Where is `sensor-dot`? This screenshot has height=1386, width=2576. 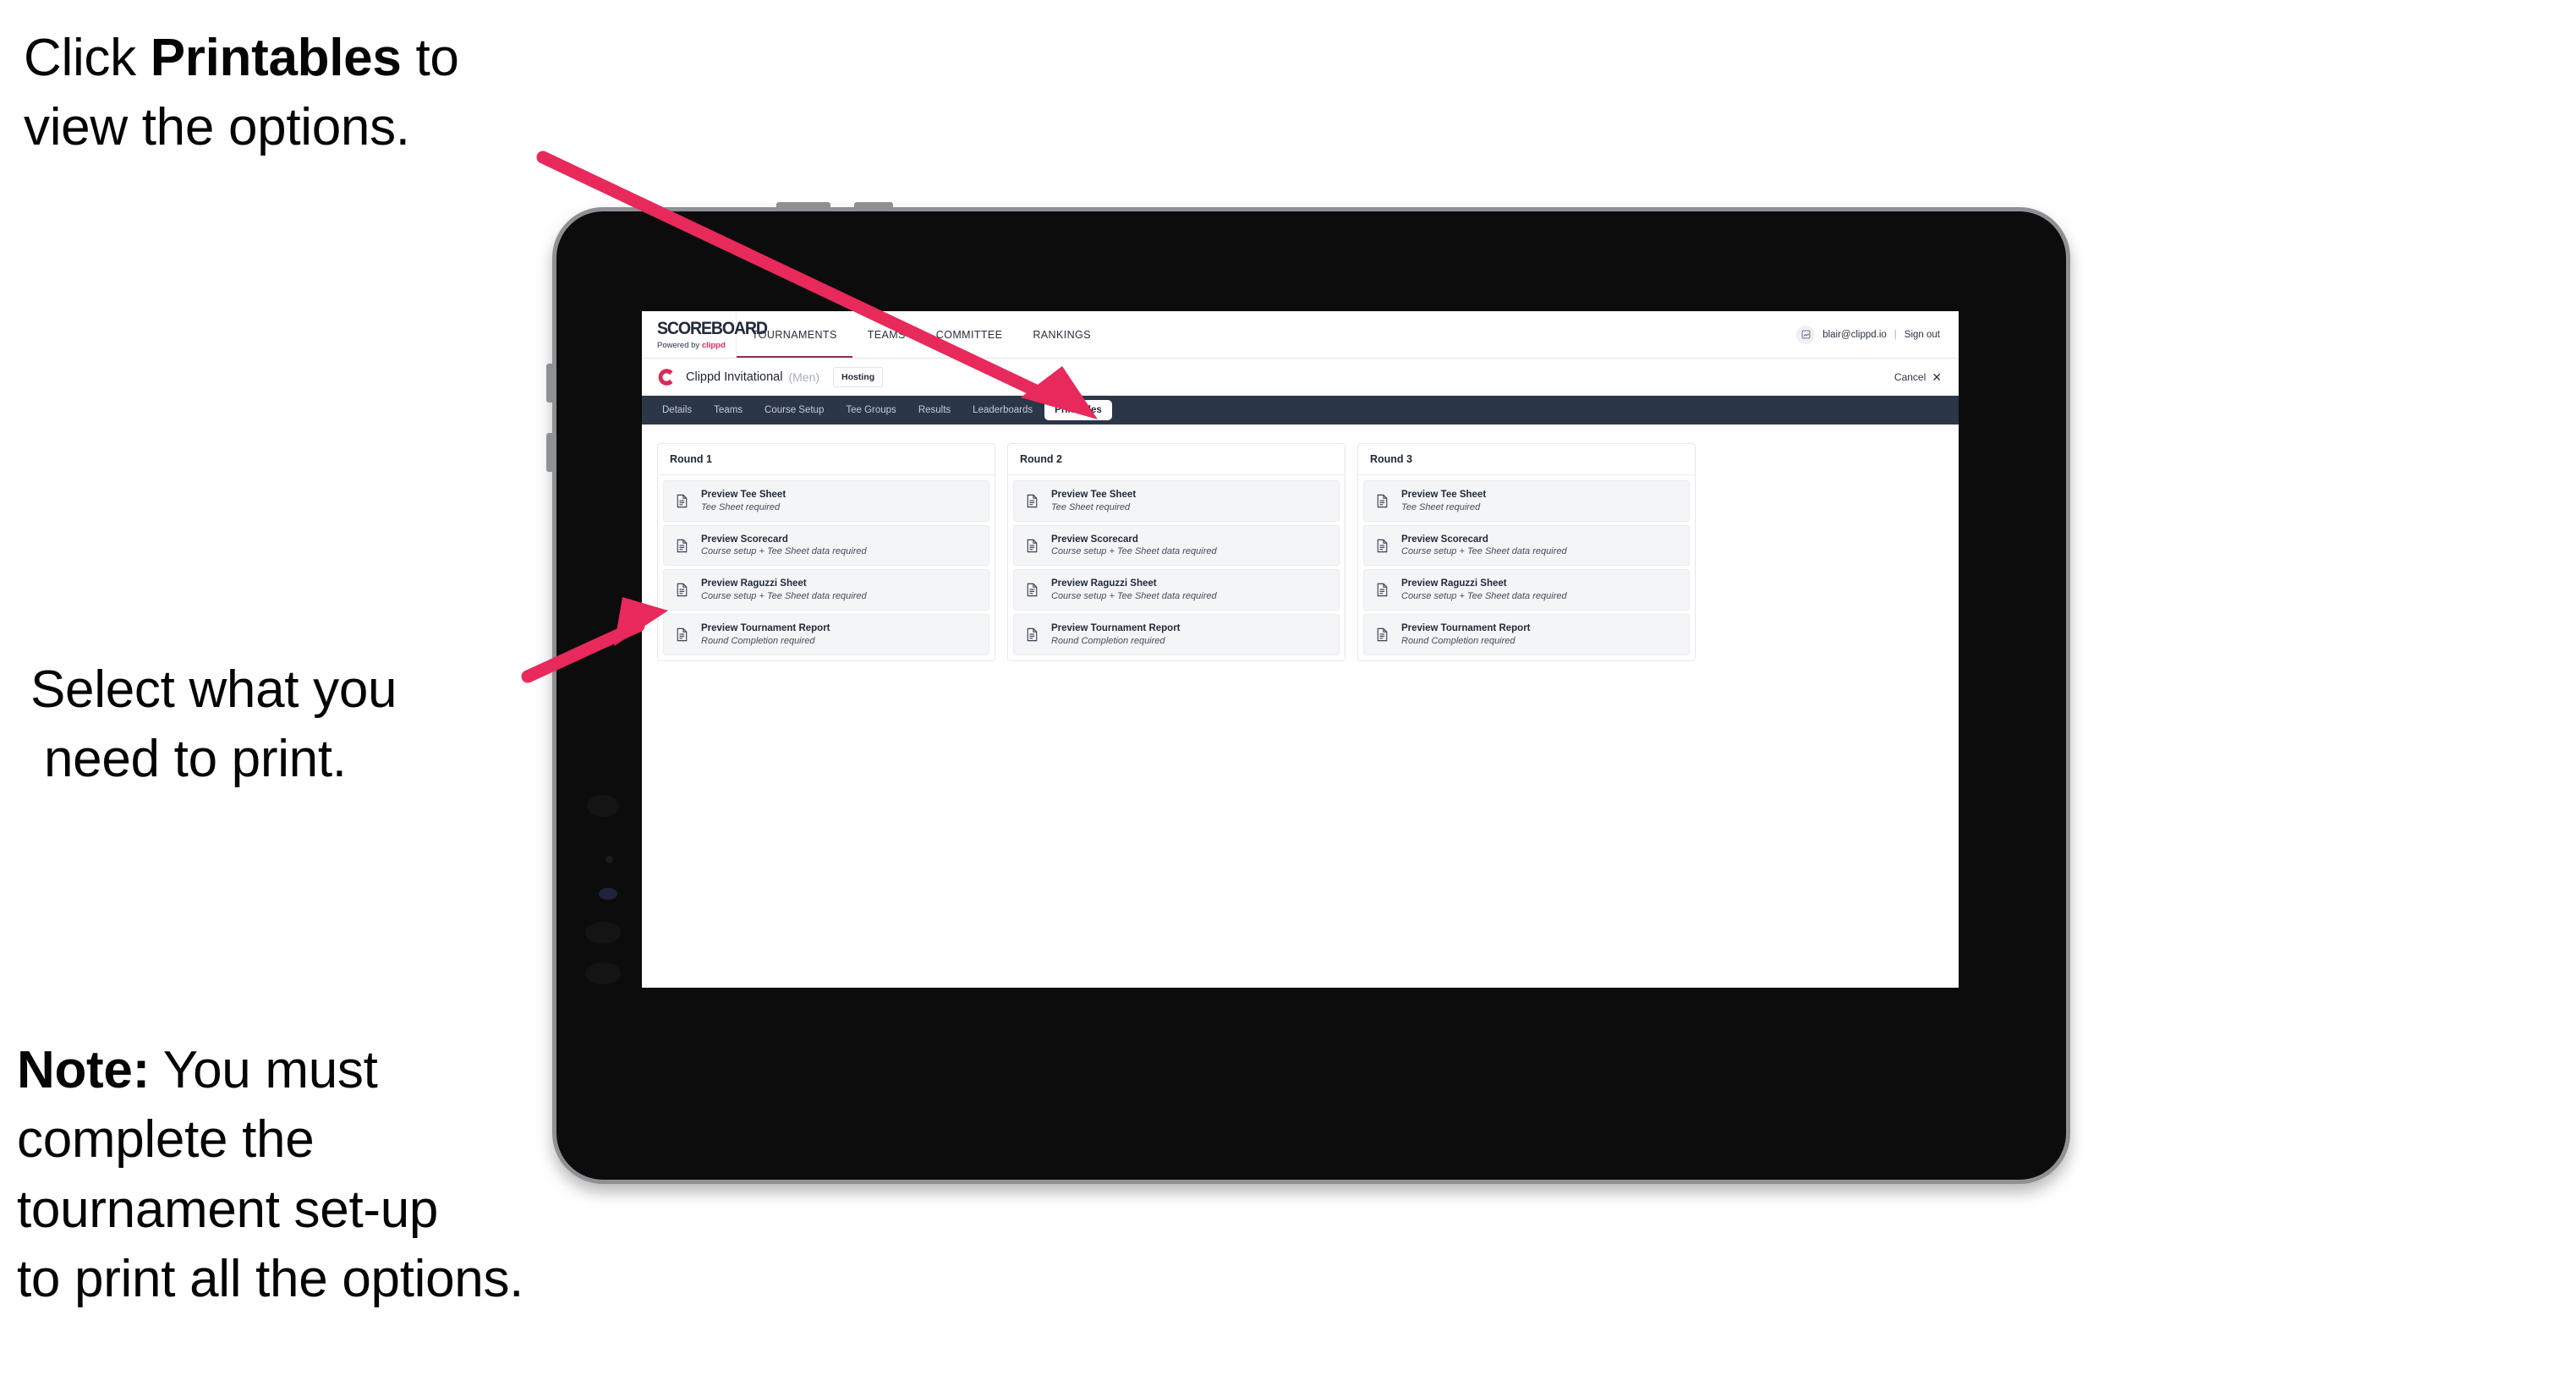 sensor-dot is located at coordinates (609, 859).